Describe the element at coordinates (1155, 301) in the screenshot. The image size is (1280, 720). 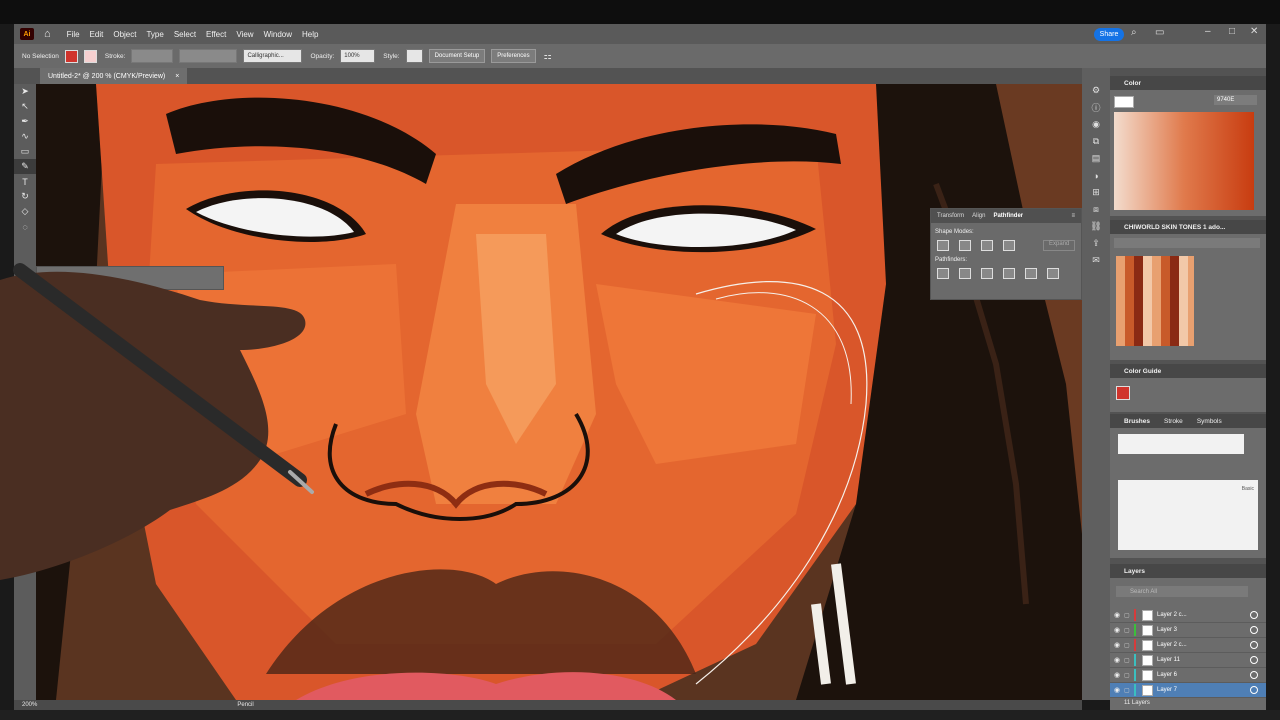
I see `skin-tone-swatches` at that location.